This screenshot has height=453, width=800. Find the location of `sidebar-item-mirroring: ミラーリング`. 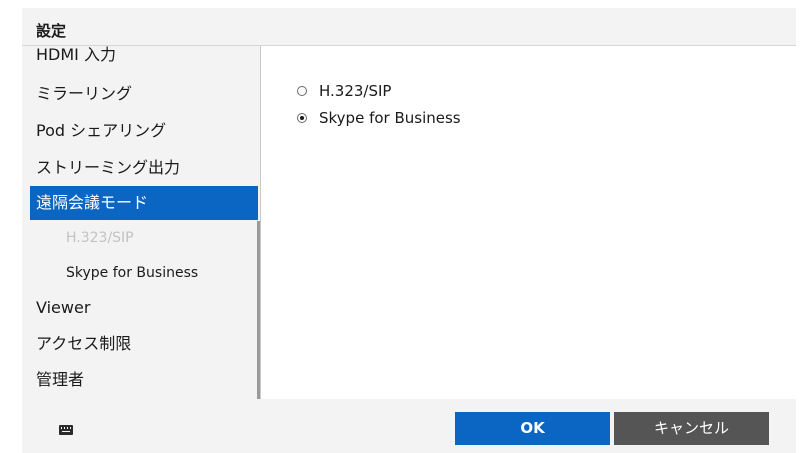

sidebar-item-mirroring: ミラーリング is located at coordinates (144, 94).